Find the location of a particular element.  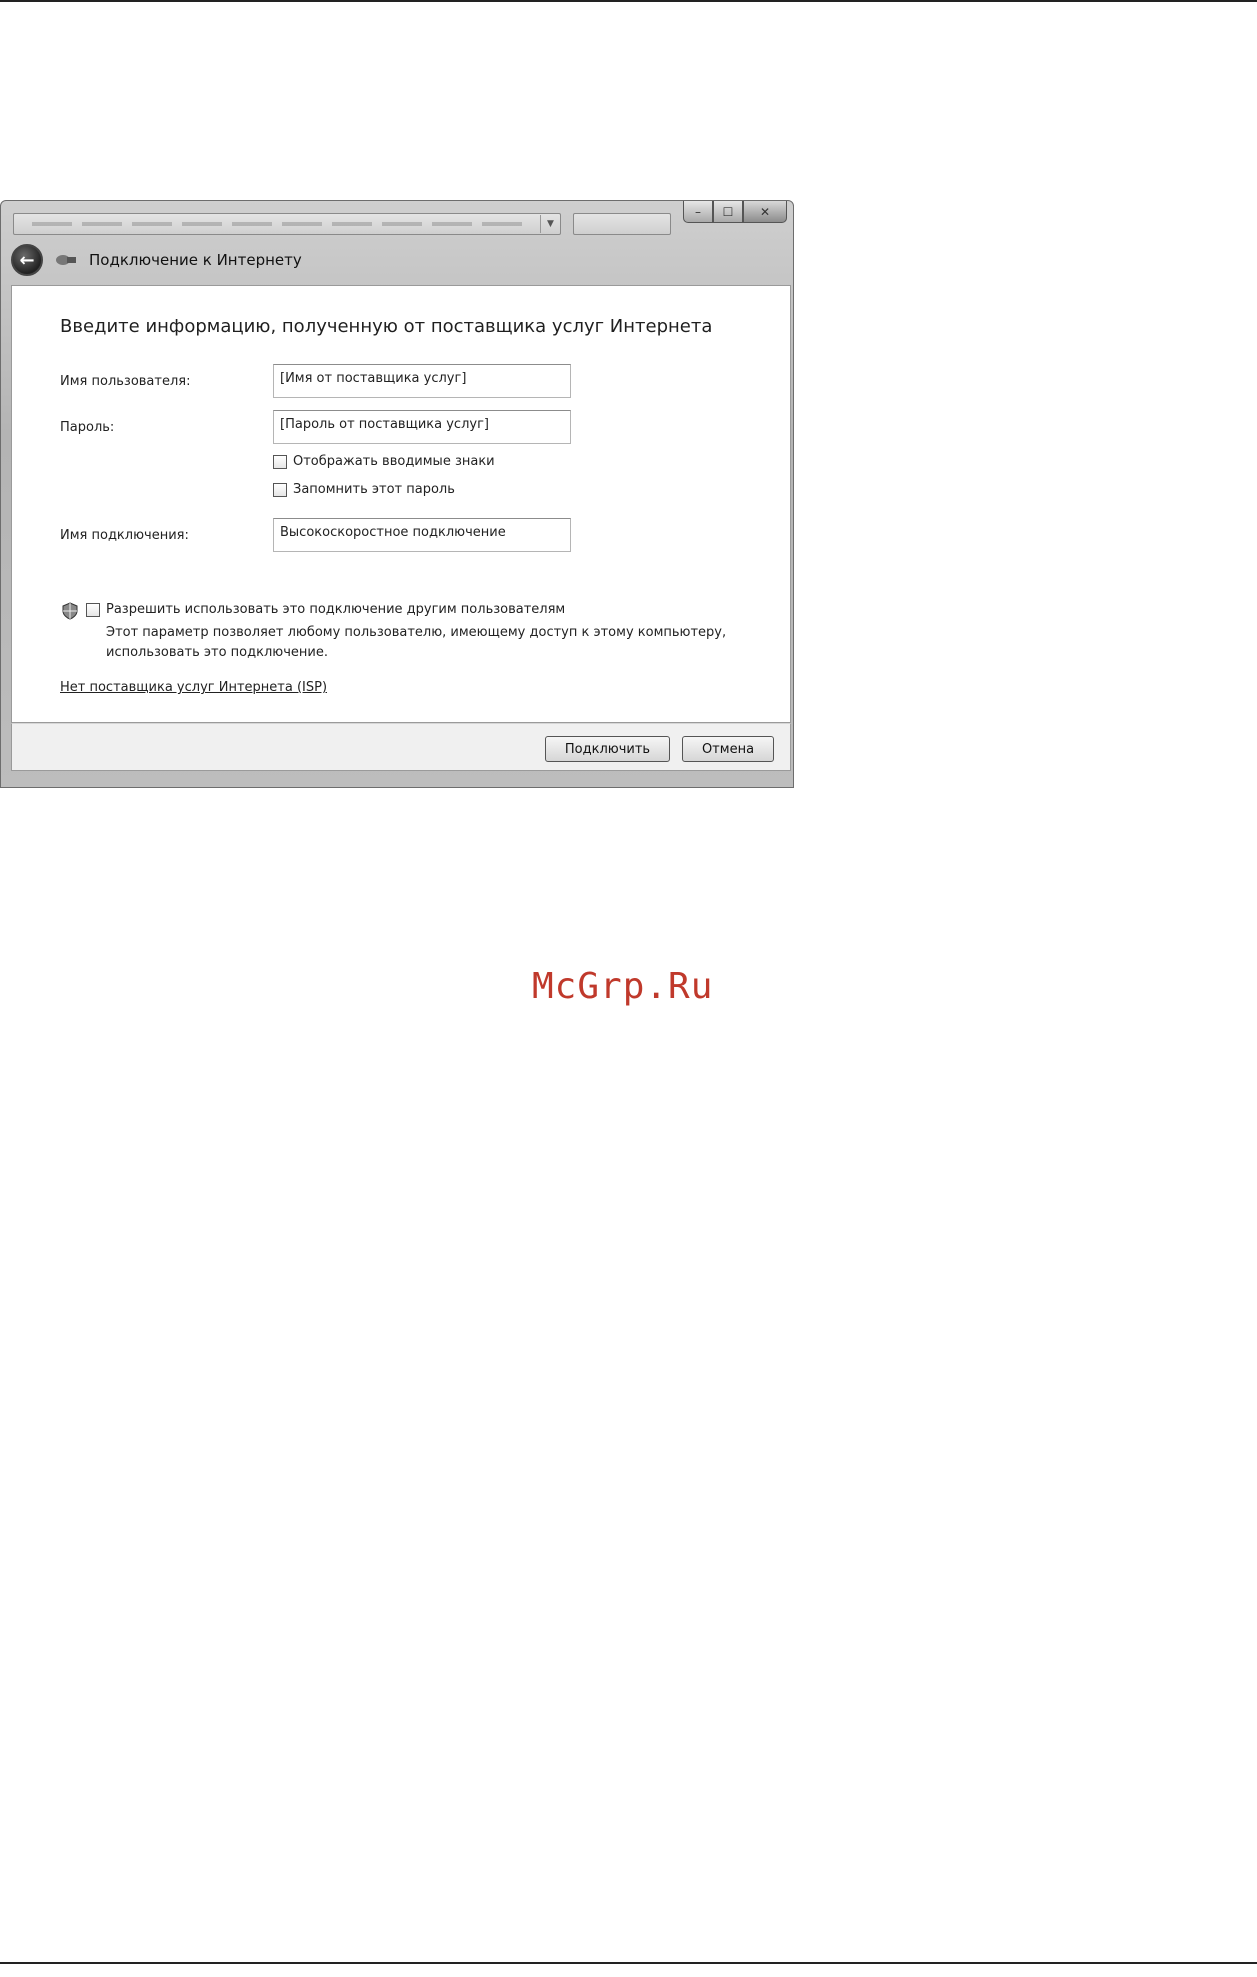

username-field: [Имя от поставщика услуг] is located at coordinates (422, 381).